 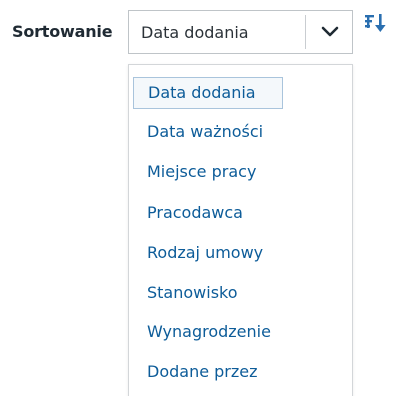 I want to click on sort-option-rodzaj-umowy: Rodzaj umowy, so click(x=215, y=254).